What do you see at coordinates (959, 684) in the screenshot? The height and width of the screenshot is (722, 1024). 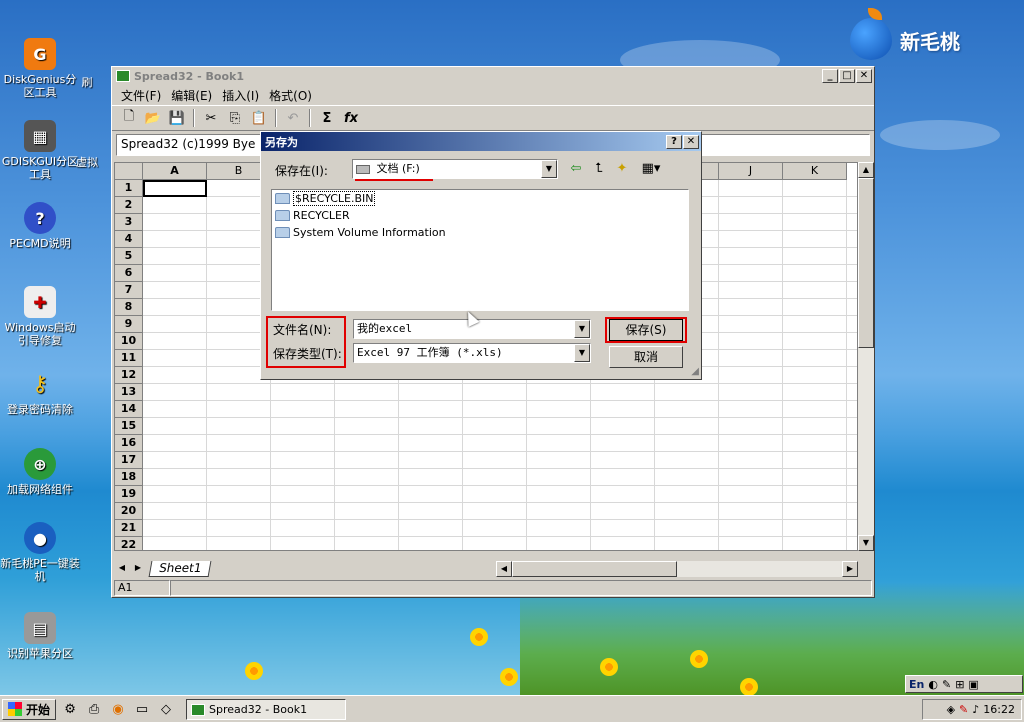 I see `ime-help-icon: ⊞` at bounding box center [959, 684].